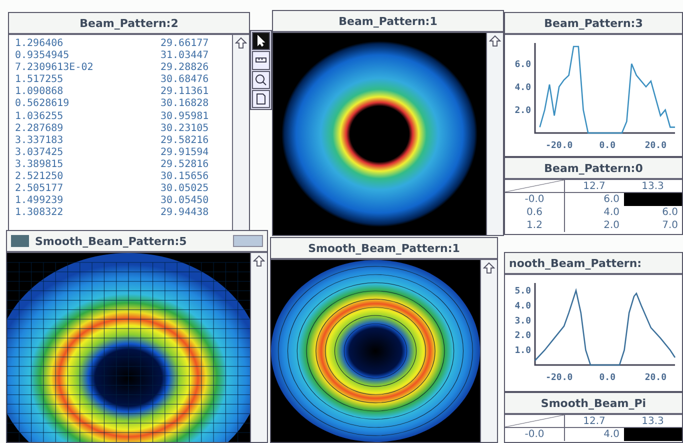 This screenshot has height=443, width=683. I want to click on table-cell-text: 1.296406, so click(39, 44).